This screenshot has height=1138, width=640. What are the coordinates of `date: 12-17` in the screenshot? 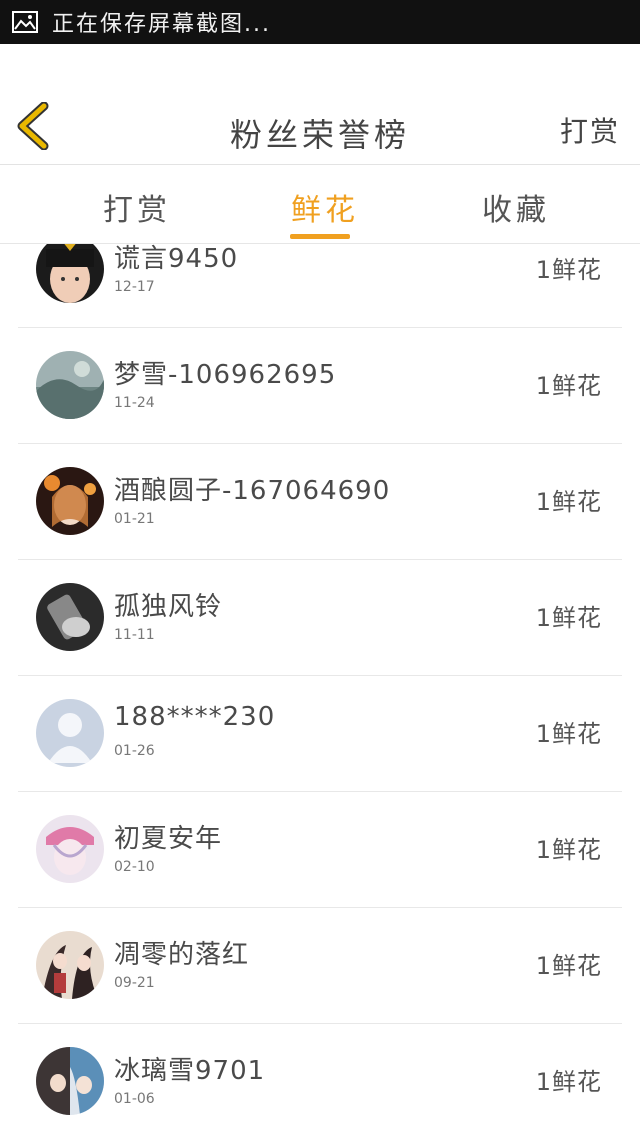 It's located at (134, 287).